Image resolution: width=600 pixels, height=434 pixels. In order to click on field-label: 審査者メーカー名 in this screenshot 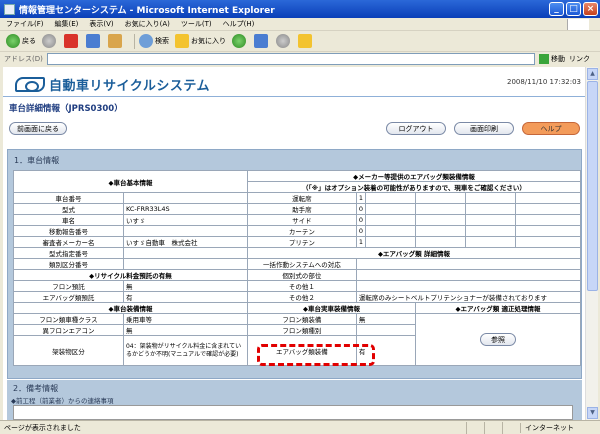, I will do `click(68, 242)`.